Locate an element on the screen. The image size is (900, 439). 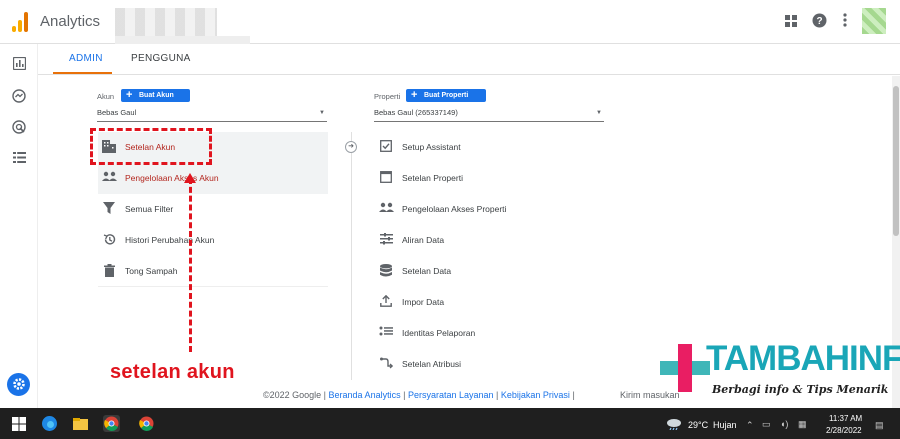
help-icon: ? is located at coordinates (819, 22).